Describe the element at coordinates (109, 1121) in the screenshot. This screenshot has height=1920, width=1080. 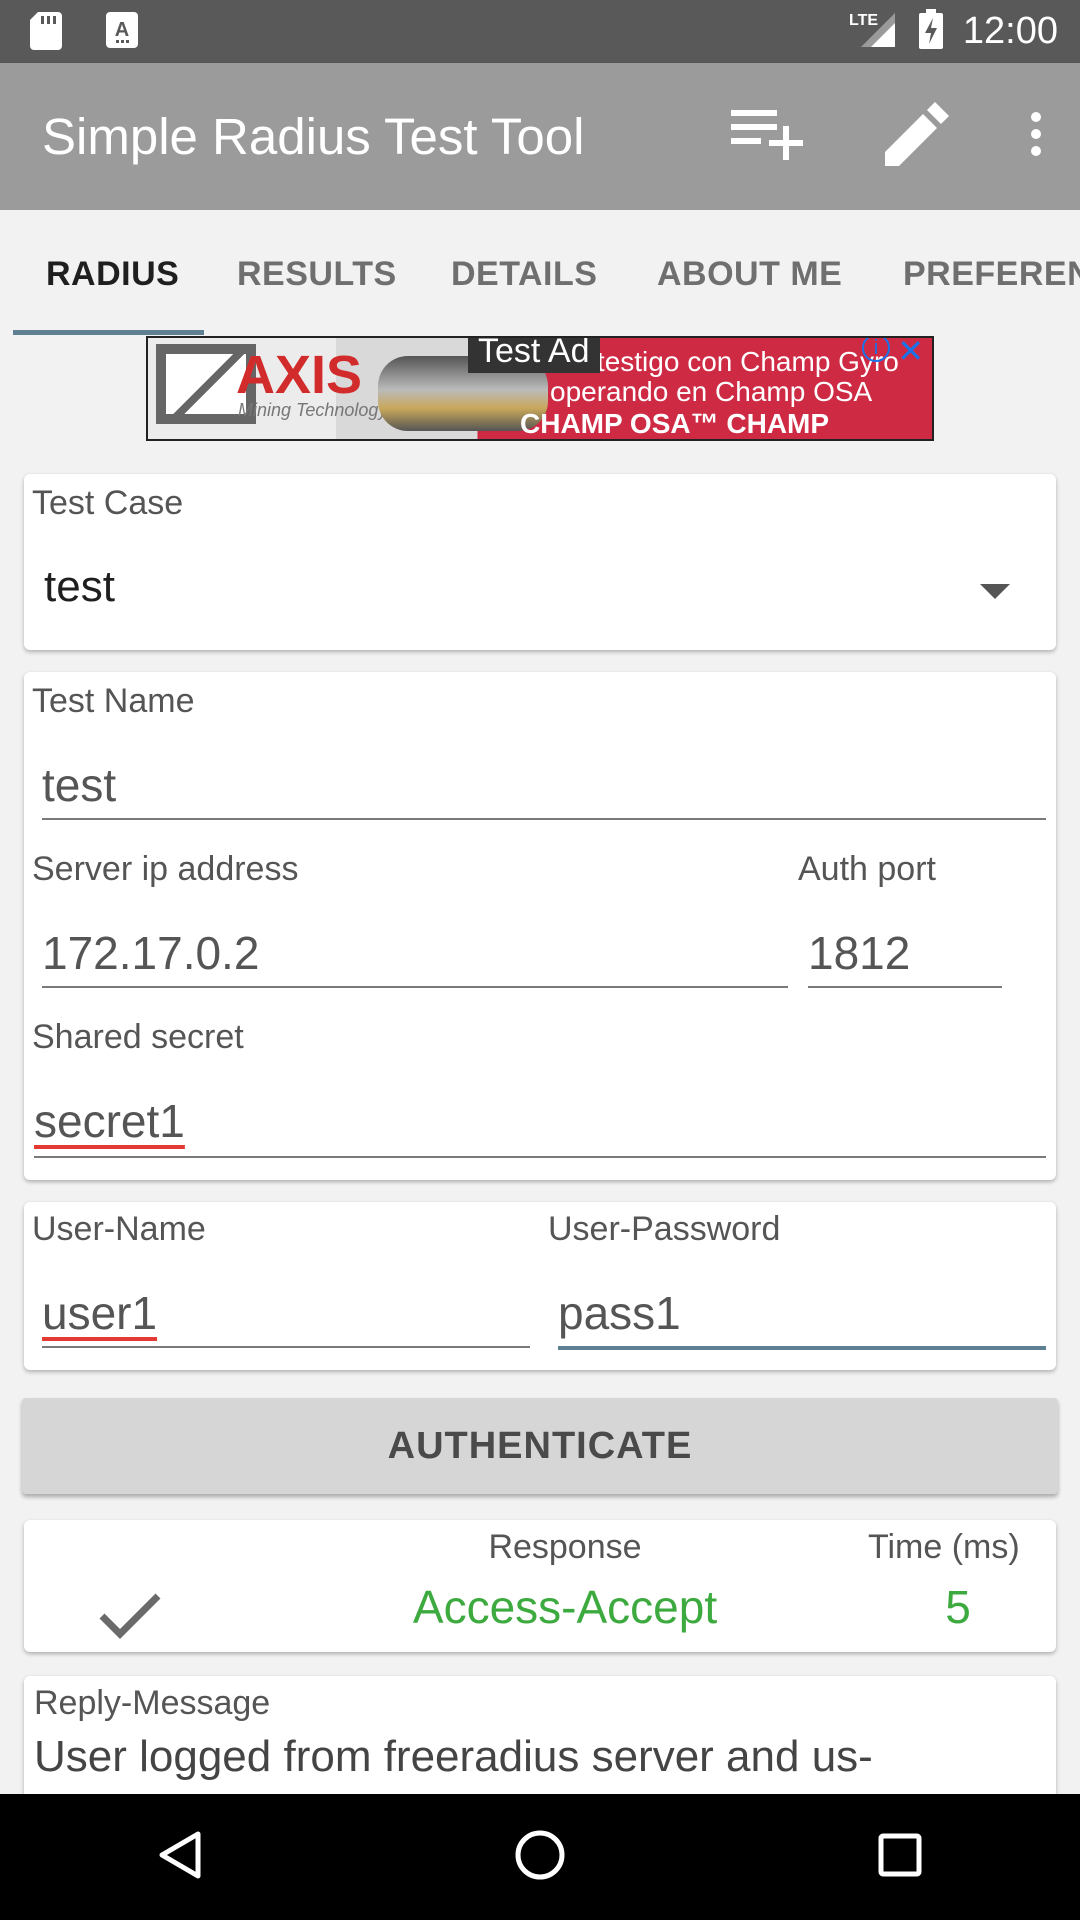
I see `shared-secret-field: secret1` at that location.